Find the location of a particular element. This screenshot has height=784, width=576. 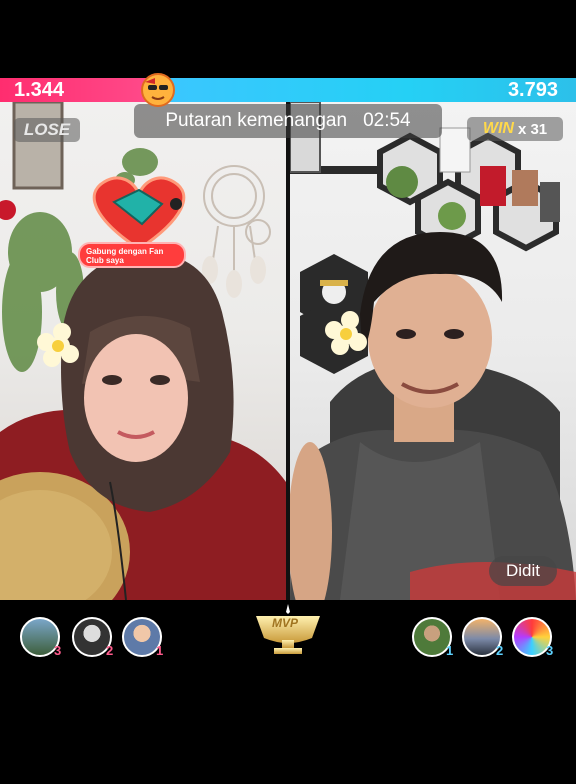

mvp-trophy: MVP is located at coordinates (288, 630).